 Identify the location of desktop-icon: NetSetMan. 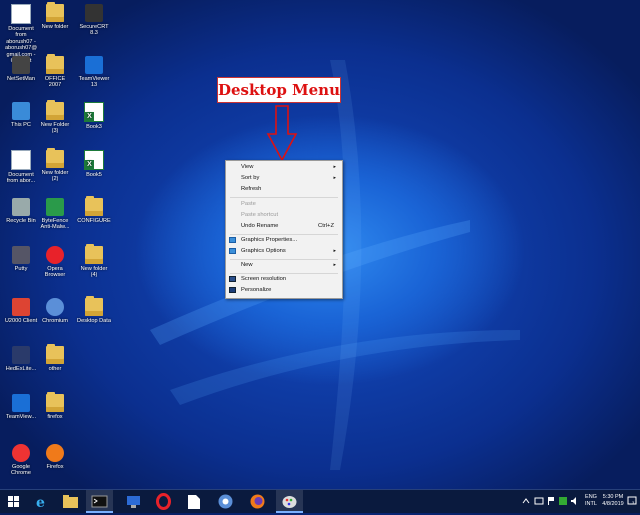
(21, 69).